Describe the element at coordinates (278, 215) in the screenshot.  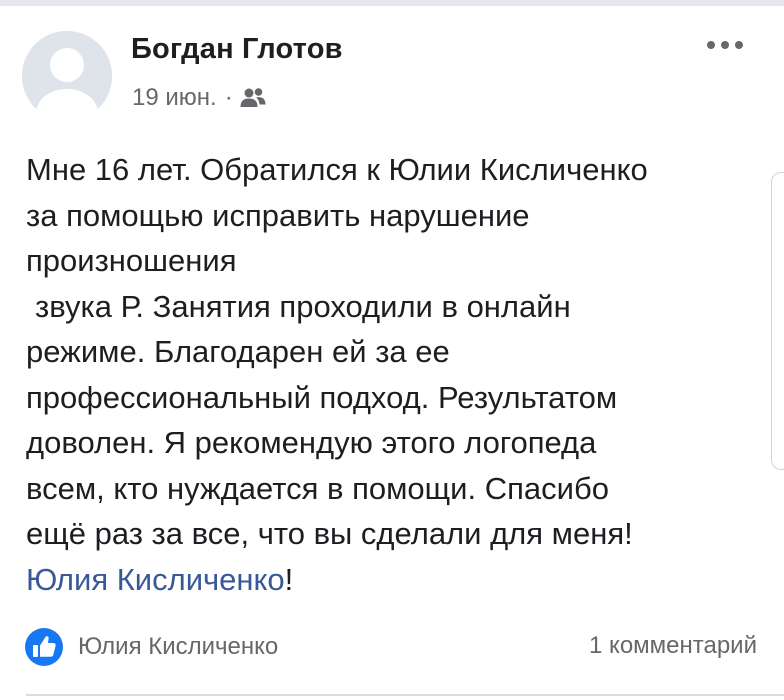
I see `post-text-line: за помощью исправить нарушение` at that location.